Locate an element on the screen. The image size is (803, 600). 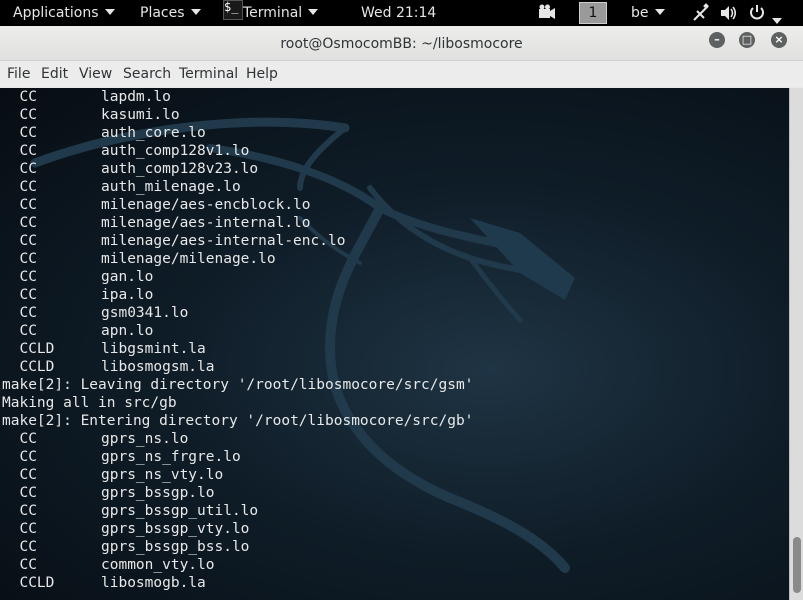
terminal-line: CC auth_comp128v23.lo is located at coordinates (237, 169).